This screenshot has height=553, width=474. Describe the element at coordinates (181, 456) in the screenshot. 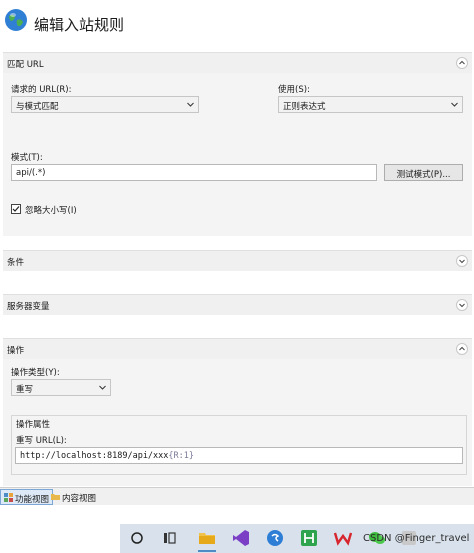

I see `rewrite-url-suffix: {R:1}` at that location.